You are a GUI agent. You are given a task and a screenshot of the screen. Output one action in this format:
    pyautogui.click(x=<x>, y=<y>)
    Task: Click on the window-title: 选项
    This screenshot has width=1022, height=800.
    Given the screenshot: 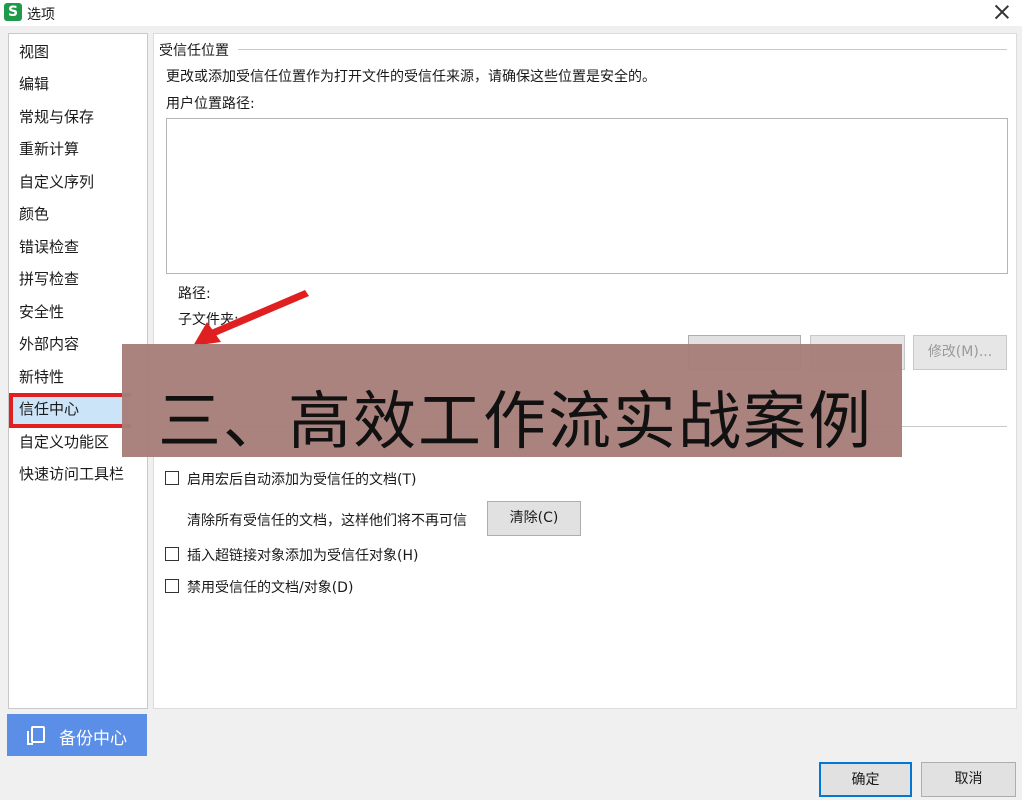 What is the action you would take?
    pyautogui.click(x=41, y=15)
    